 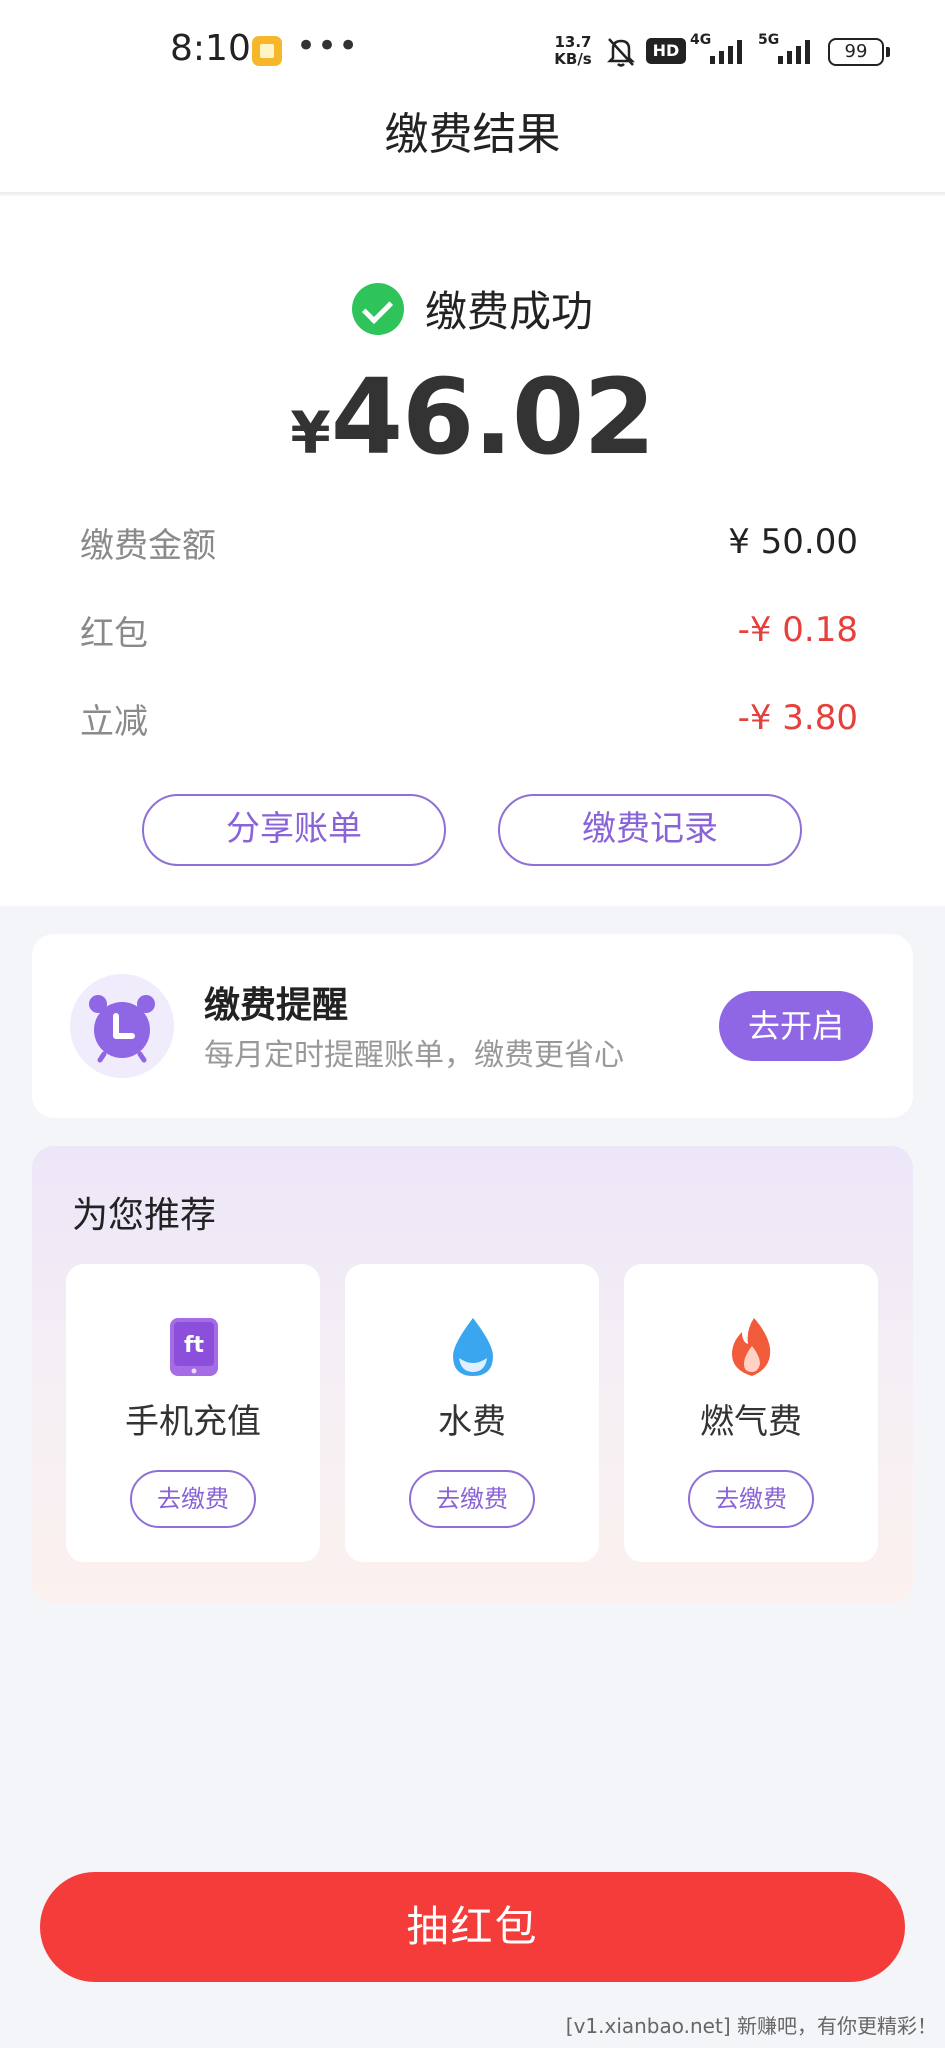 What do you see at coordinates (144, 1215) in the screenshot?
I see `recommend-title: 为您推荐` at bounding box center [144, 1215].